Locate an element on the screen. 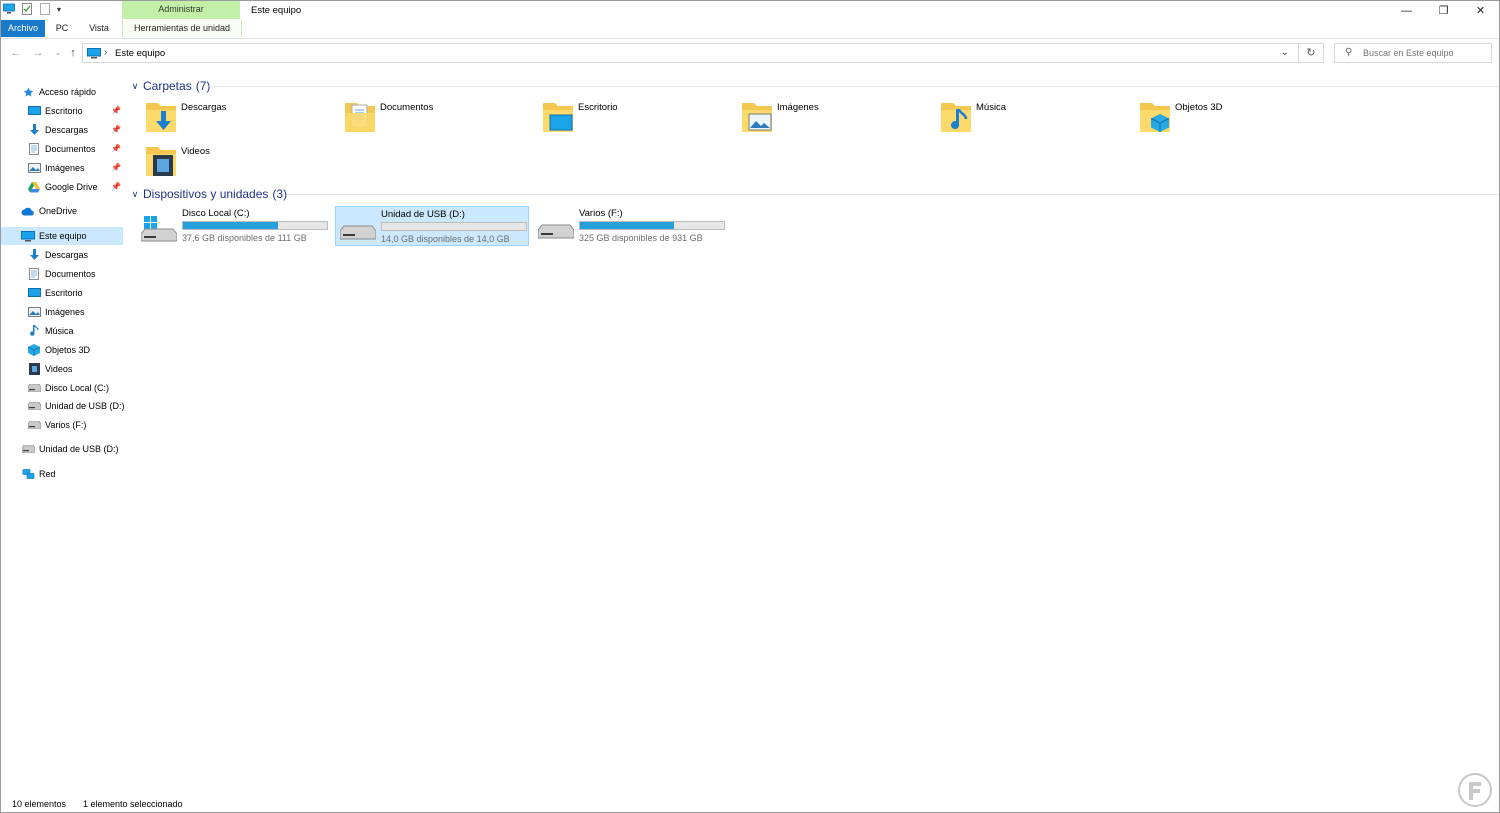 This screenshot has height=813, width=1500. sidebar-item-label: Documentos is located at coordinates (70, 149).